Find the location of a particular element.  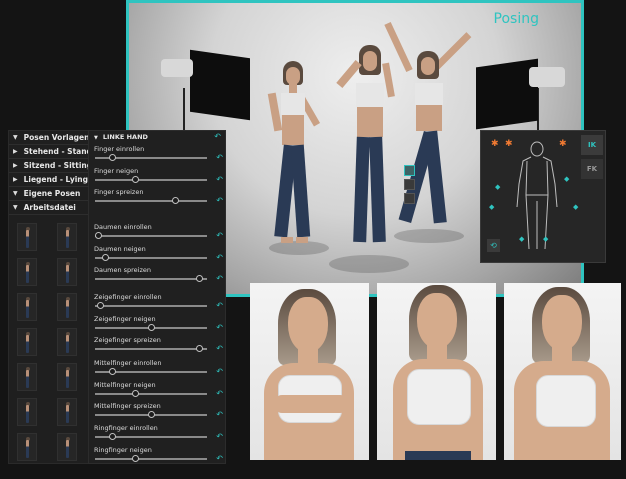

slider-label: Zeigefinger spreizen is located at coordinates (127, 340).